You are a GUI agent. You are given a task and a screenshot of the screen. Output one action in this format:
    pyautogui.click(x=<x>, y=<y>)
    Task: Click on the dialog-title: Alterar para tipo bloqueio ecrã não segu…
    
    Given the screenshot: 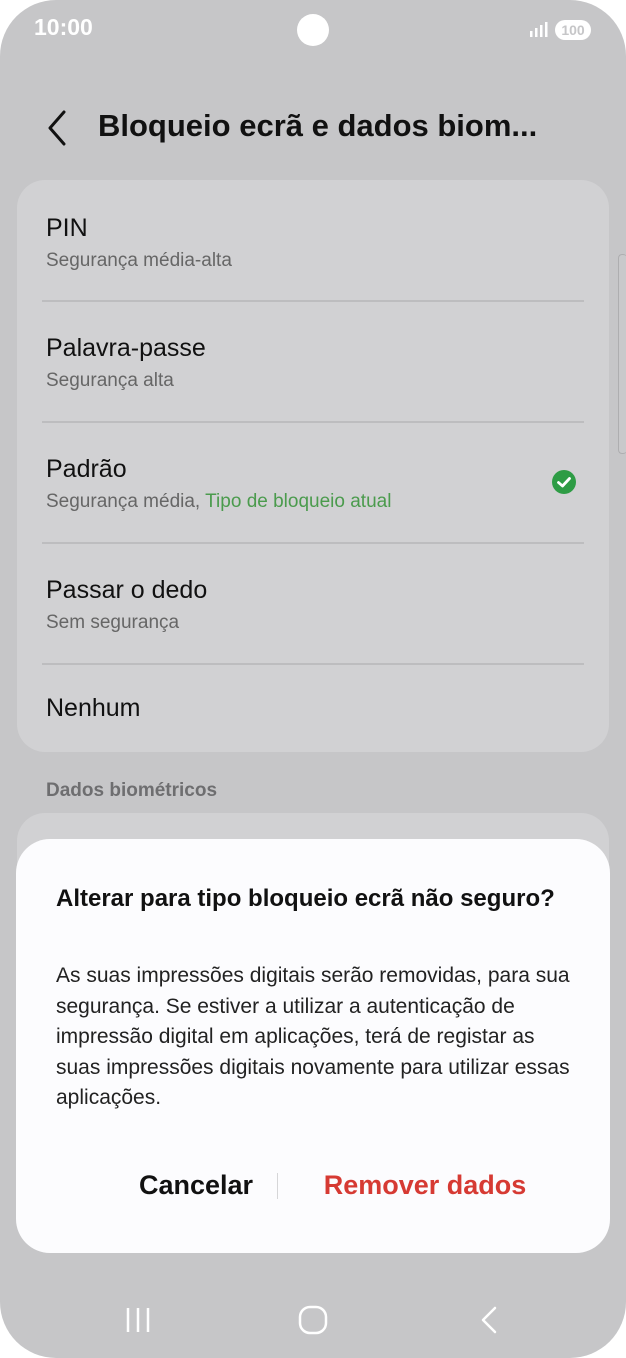 What is the action you would take?
    pyautogui.click(x=305, y=898)
    